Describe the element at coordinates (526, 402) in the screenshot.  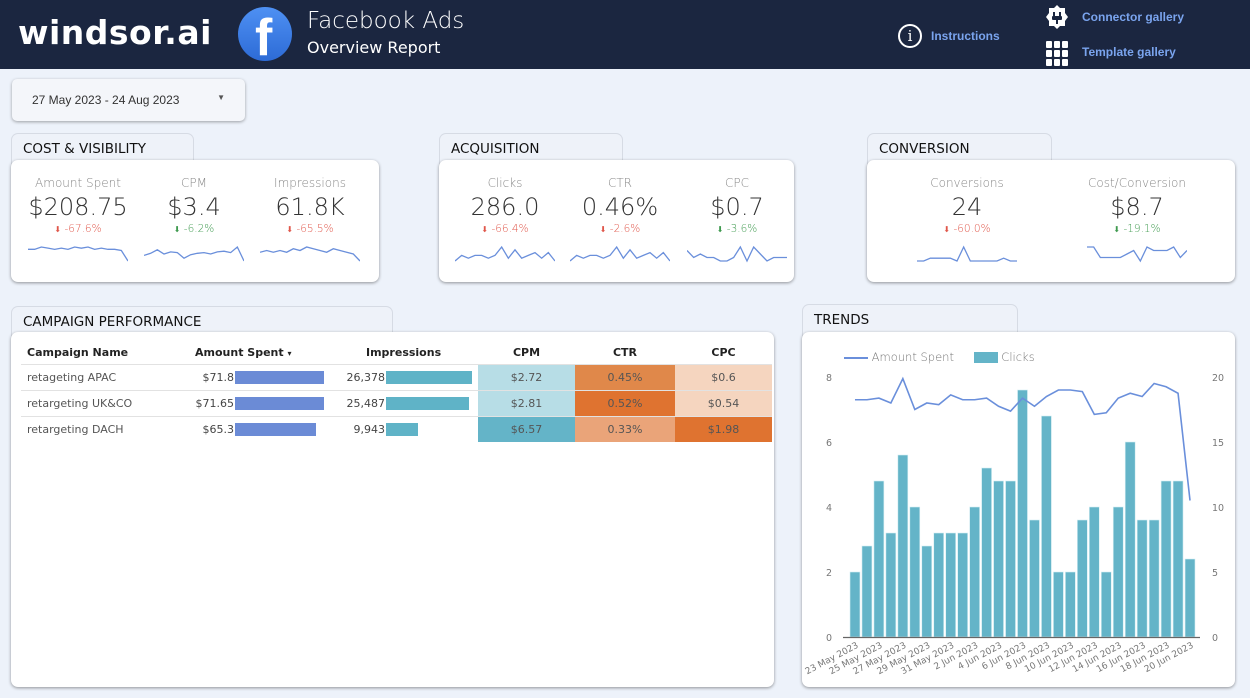
I see `cell-cpm: $2.81` at that location.